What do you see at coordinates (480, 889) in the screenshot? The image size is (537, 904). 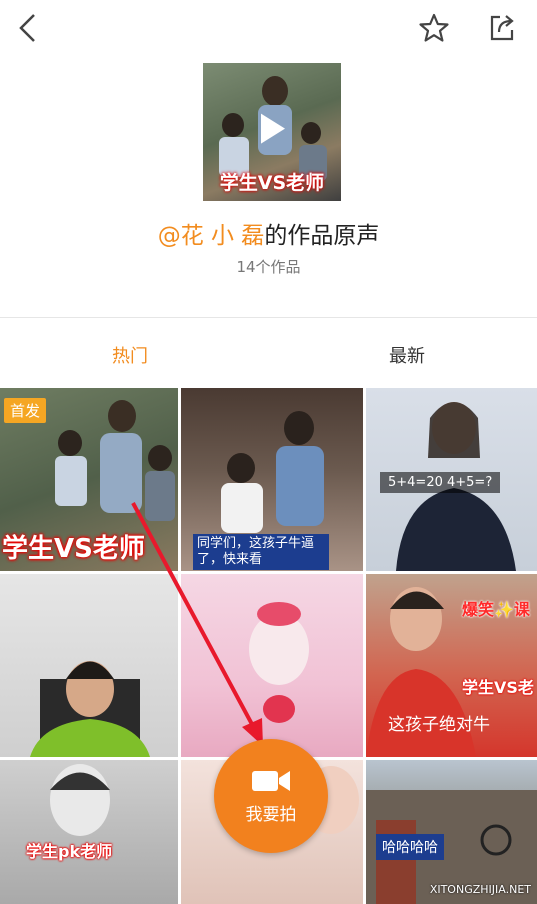 I see `watermark: XITONGZHIJIA.NET` at bounding box center [480, 889].